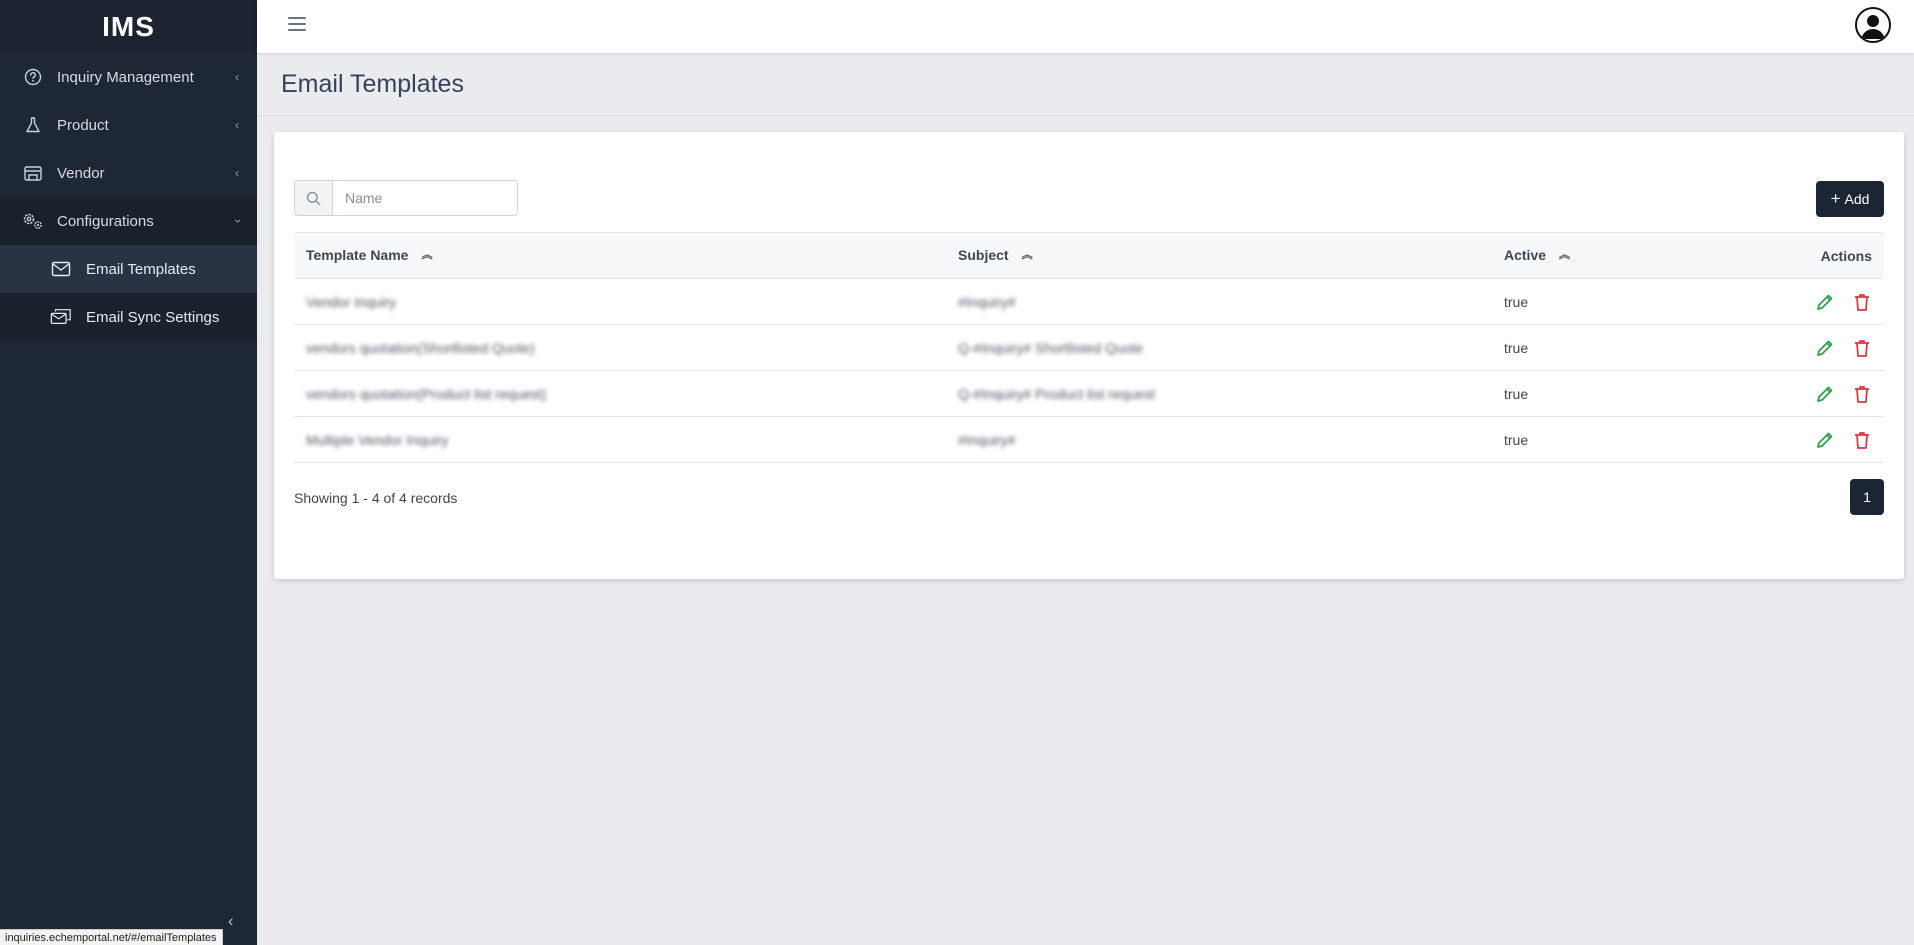 Image resolution: width=1914 pixels, height=945 pixels. Describe the element at coordinates (372, 84) in the screenshot. I see `page-title: Email Templates` at that location.